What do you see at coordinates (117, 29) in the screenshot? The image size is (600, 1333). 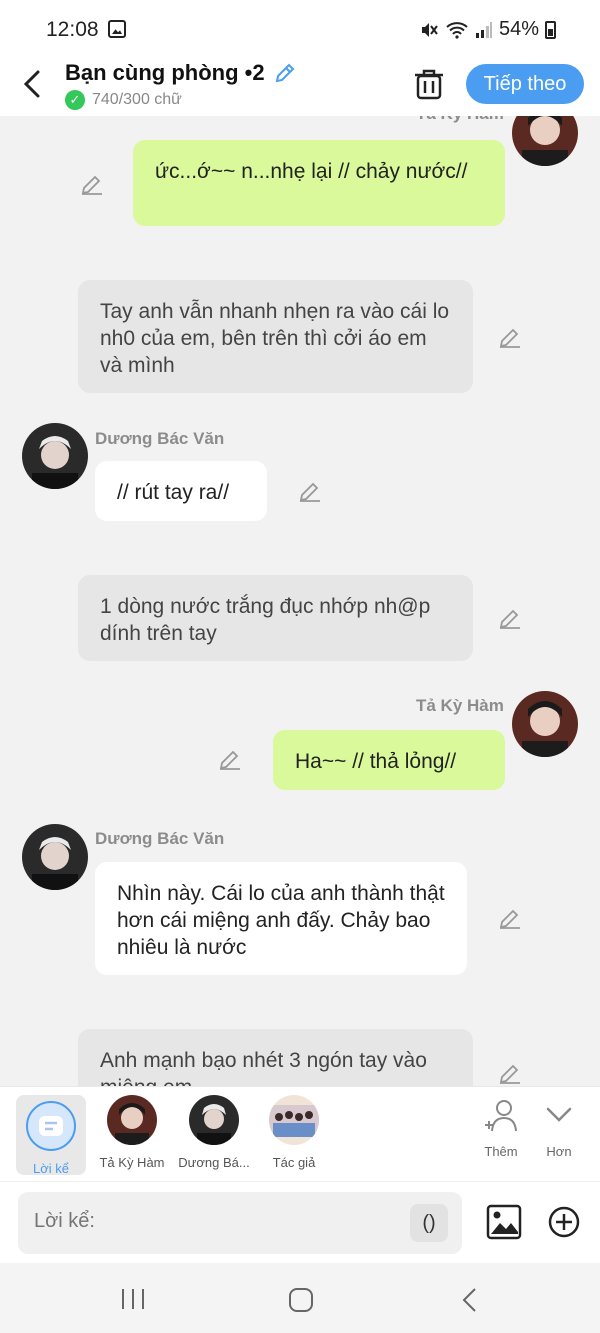 I see `gallery-notification-icon` at bounding box center [117, 29].